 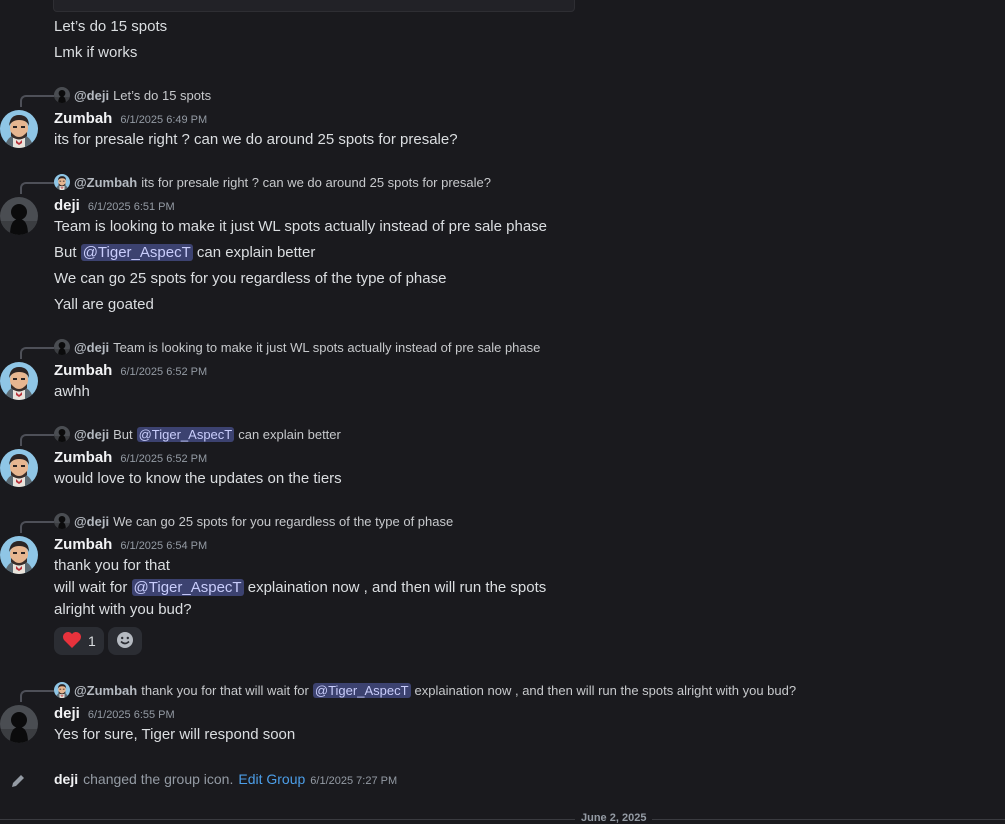 I want to click on timestamp: 6/1/2025 7:27 PM, so click(x=354, y=781).